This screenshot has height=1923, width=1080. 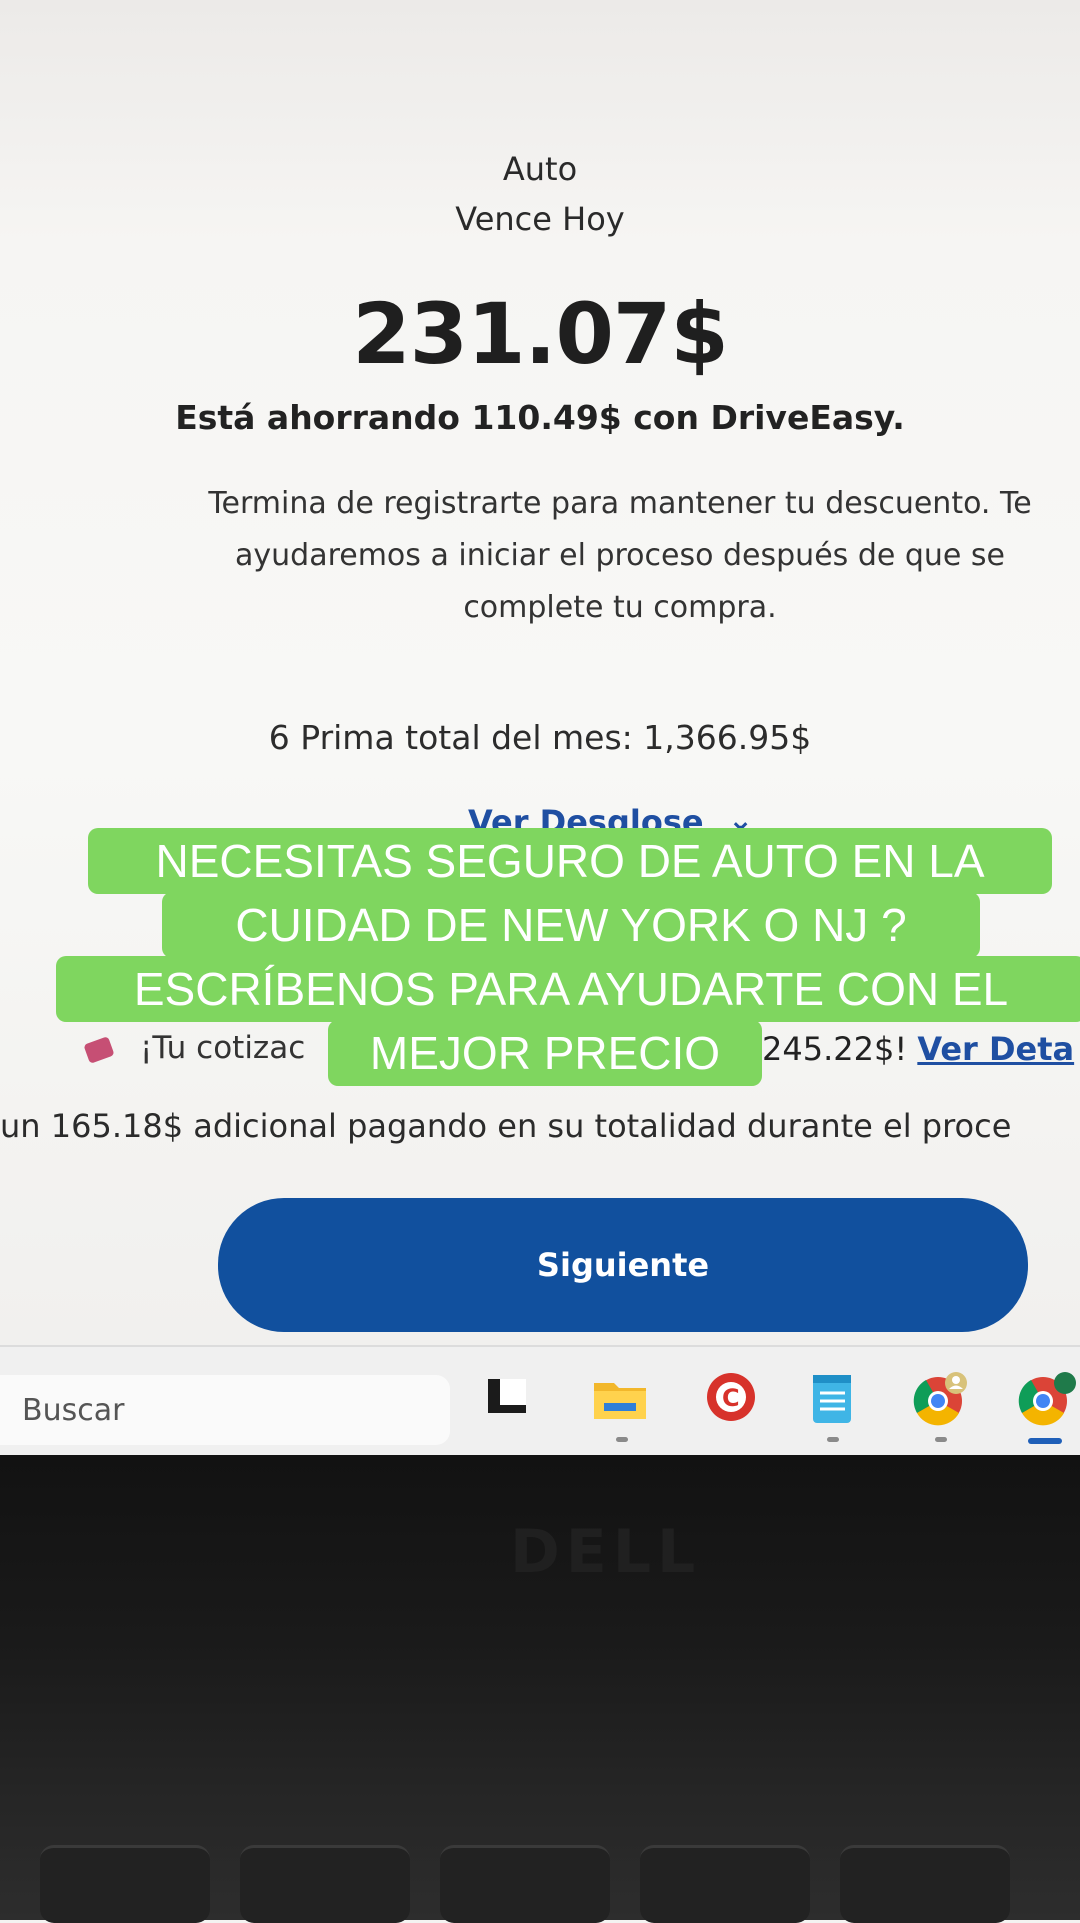 What do you see at coordinates (995, 1049) in the screenshot?
I see `view-details-link: Ver Deta` at bounding box center [995, 1049].